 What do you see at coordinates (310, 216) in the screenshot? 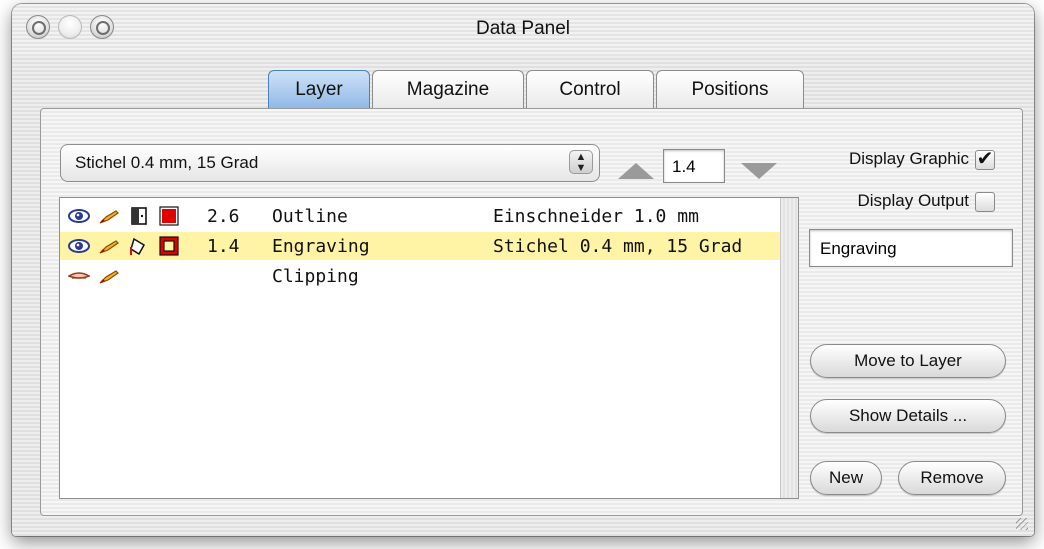
I see `layer-name: Outline` at bounding box center [310, 216].